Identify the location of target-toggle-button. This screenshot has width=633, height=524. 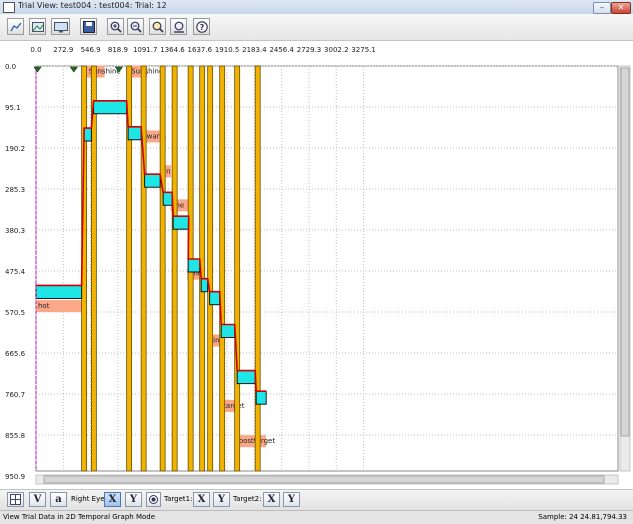
(153, 499).